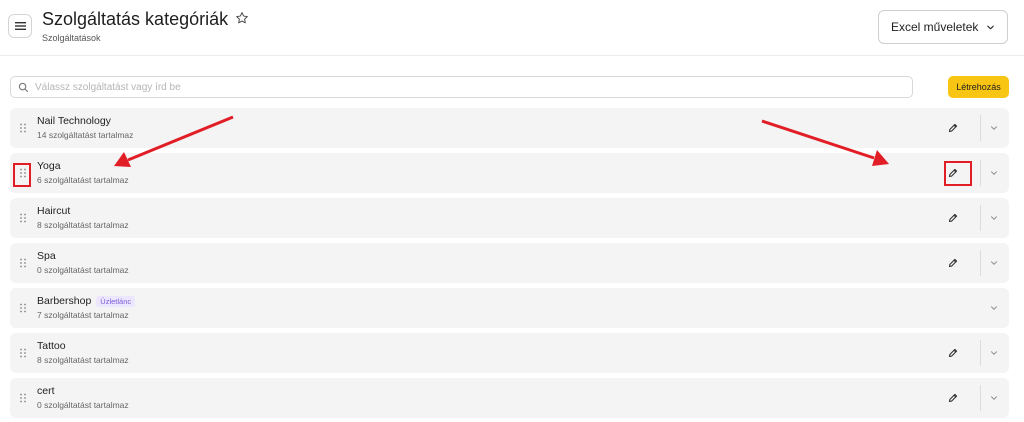 The height and width of the screenshot is (422, 1024). What do you see at coordinates (116, 301) in the screenshot?
I see `chain-badge: Üzletlánc` at bounding box center [116, 301].